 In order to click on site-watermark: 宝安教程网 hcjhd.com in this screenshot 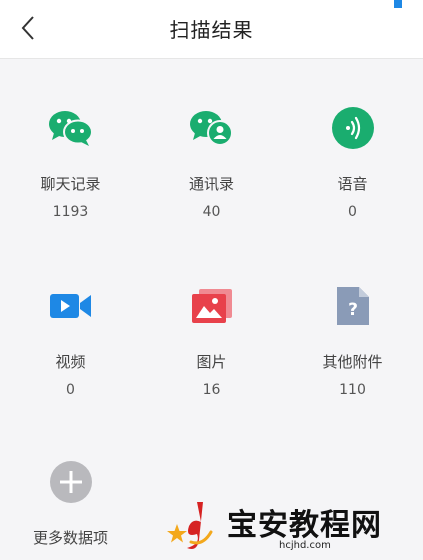, I will do `click(292, 527)`.